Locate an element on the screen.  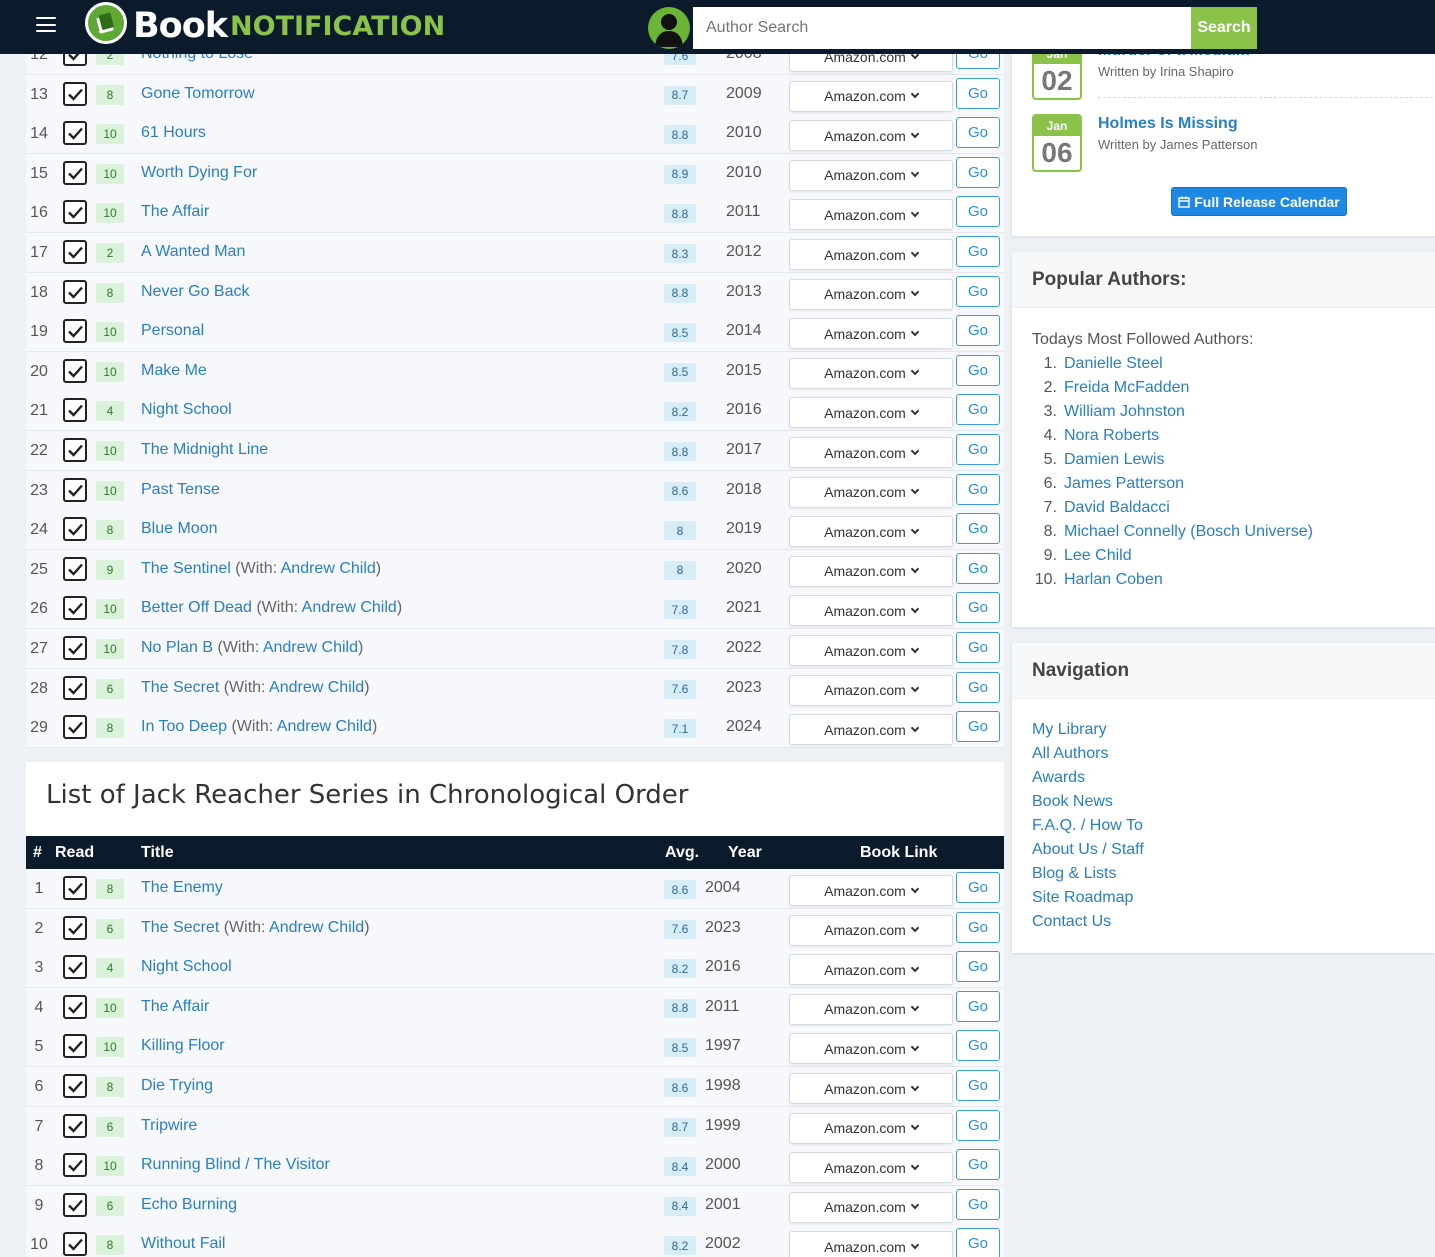
nav-link: Book News is located at coordinates (1072, 801).